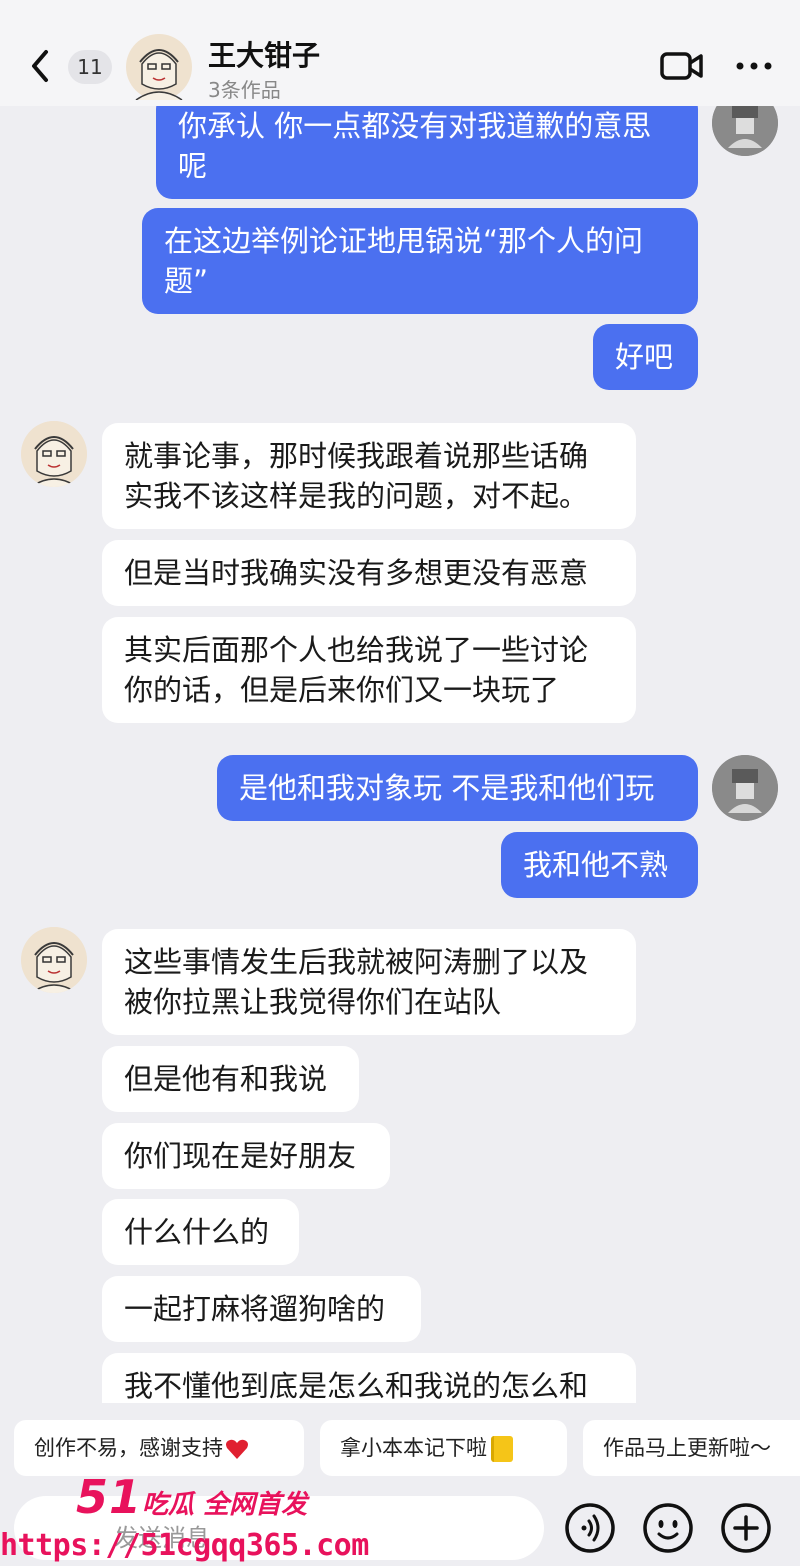  What do you see at coordinates (369, 670) in the screenshot?
I see `message-bubble-received: 其实后面那个人也给我说了一些讨论你的话，但是后来你们又一块玩了` at bounding box center [369, 670].